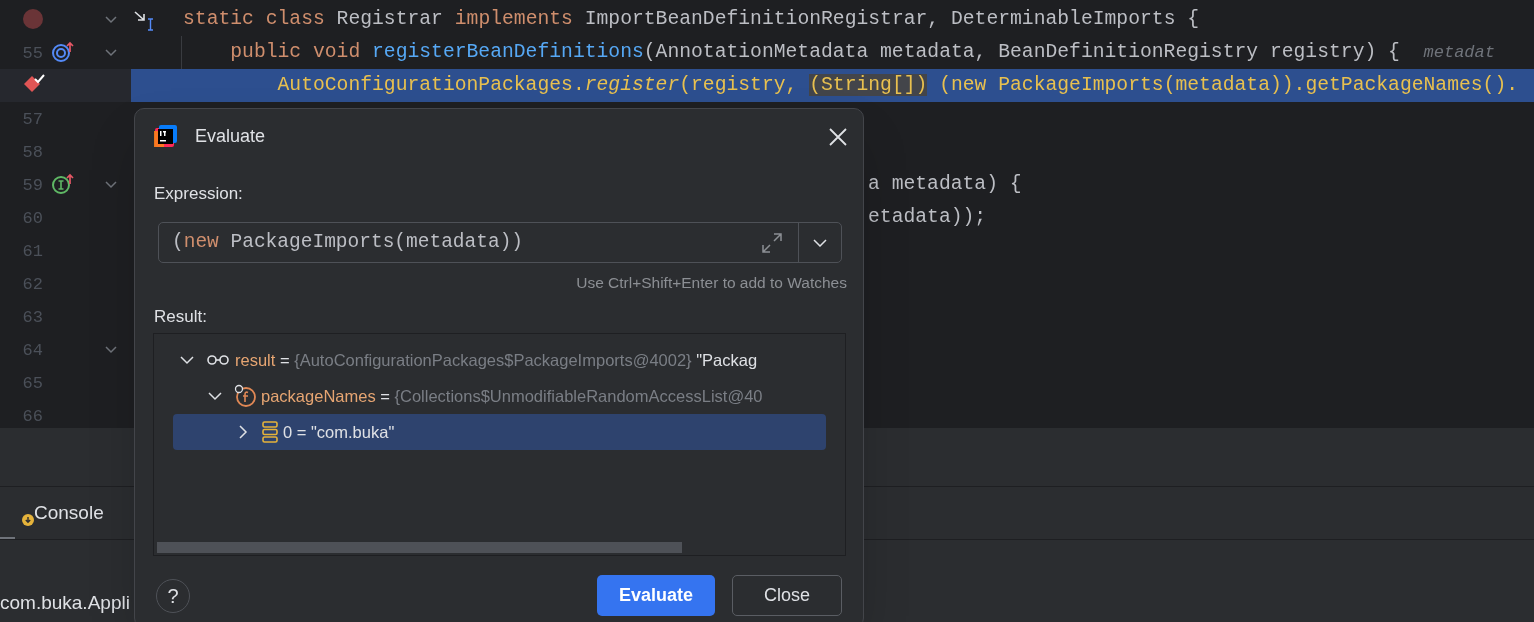  I want to click on code-line: static class Registrar implements ImportBeanDefinitionRegistrar, DeterminableImports {, so click(691, 19).